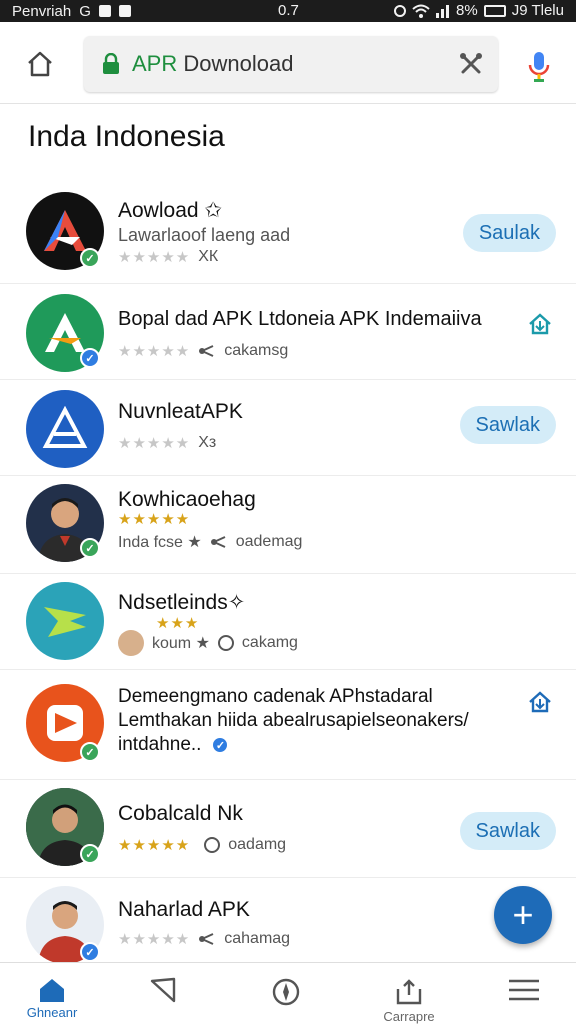  What do you see at coordinates (52, 990) in the screenshot?
I see `home-icon` at bounding box center [52, 990].